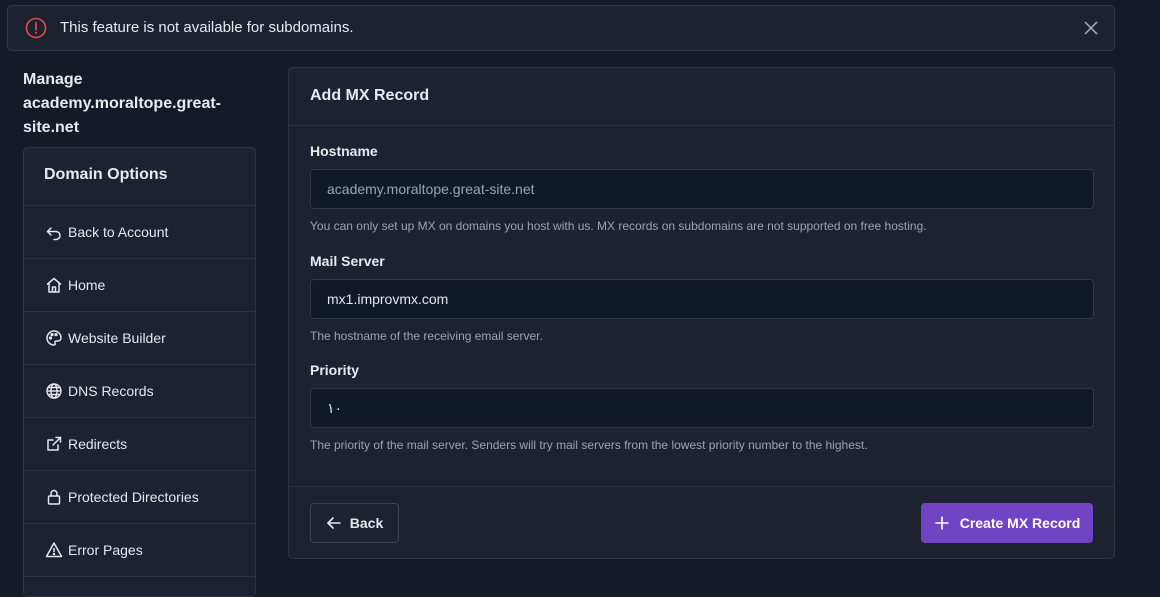 This screenshot has width=1160, height=597. Describe the element at coordinates (54, 497) in the screenshot. I see `lock-icon` at that location.